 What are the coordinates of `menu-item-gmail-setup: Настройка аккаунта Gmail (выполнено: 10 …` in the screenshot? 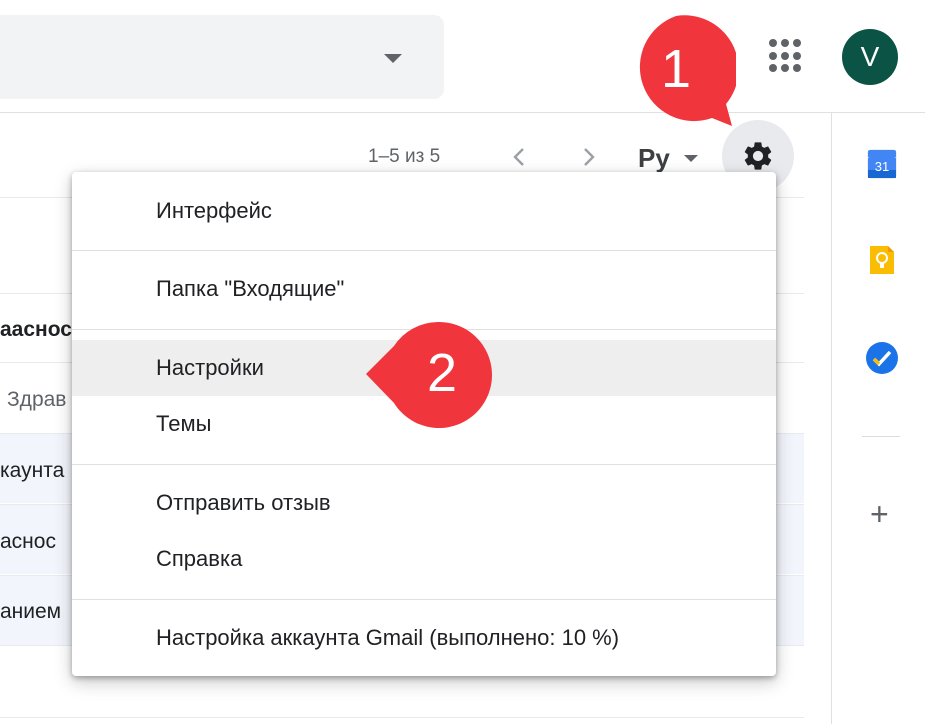 It's located at (424, 638).